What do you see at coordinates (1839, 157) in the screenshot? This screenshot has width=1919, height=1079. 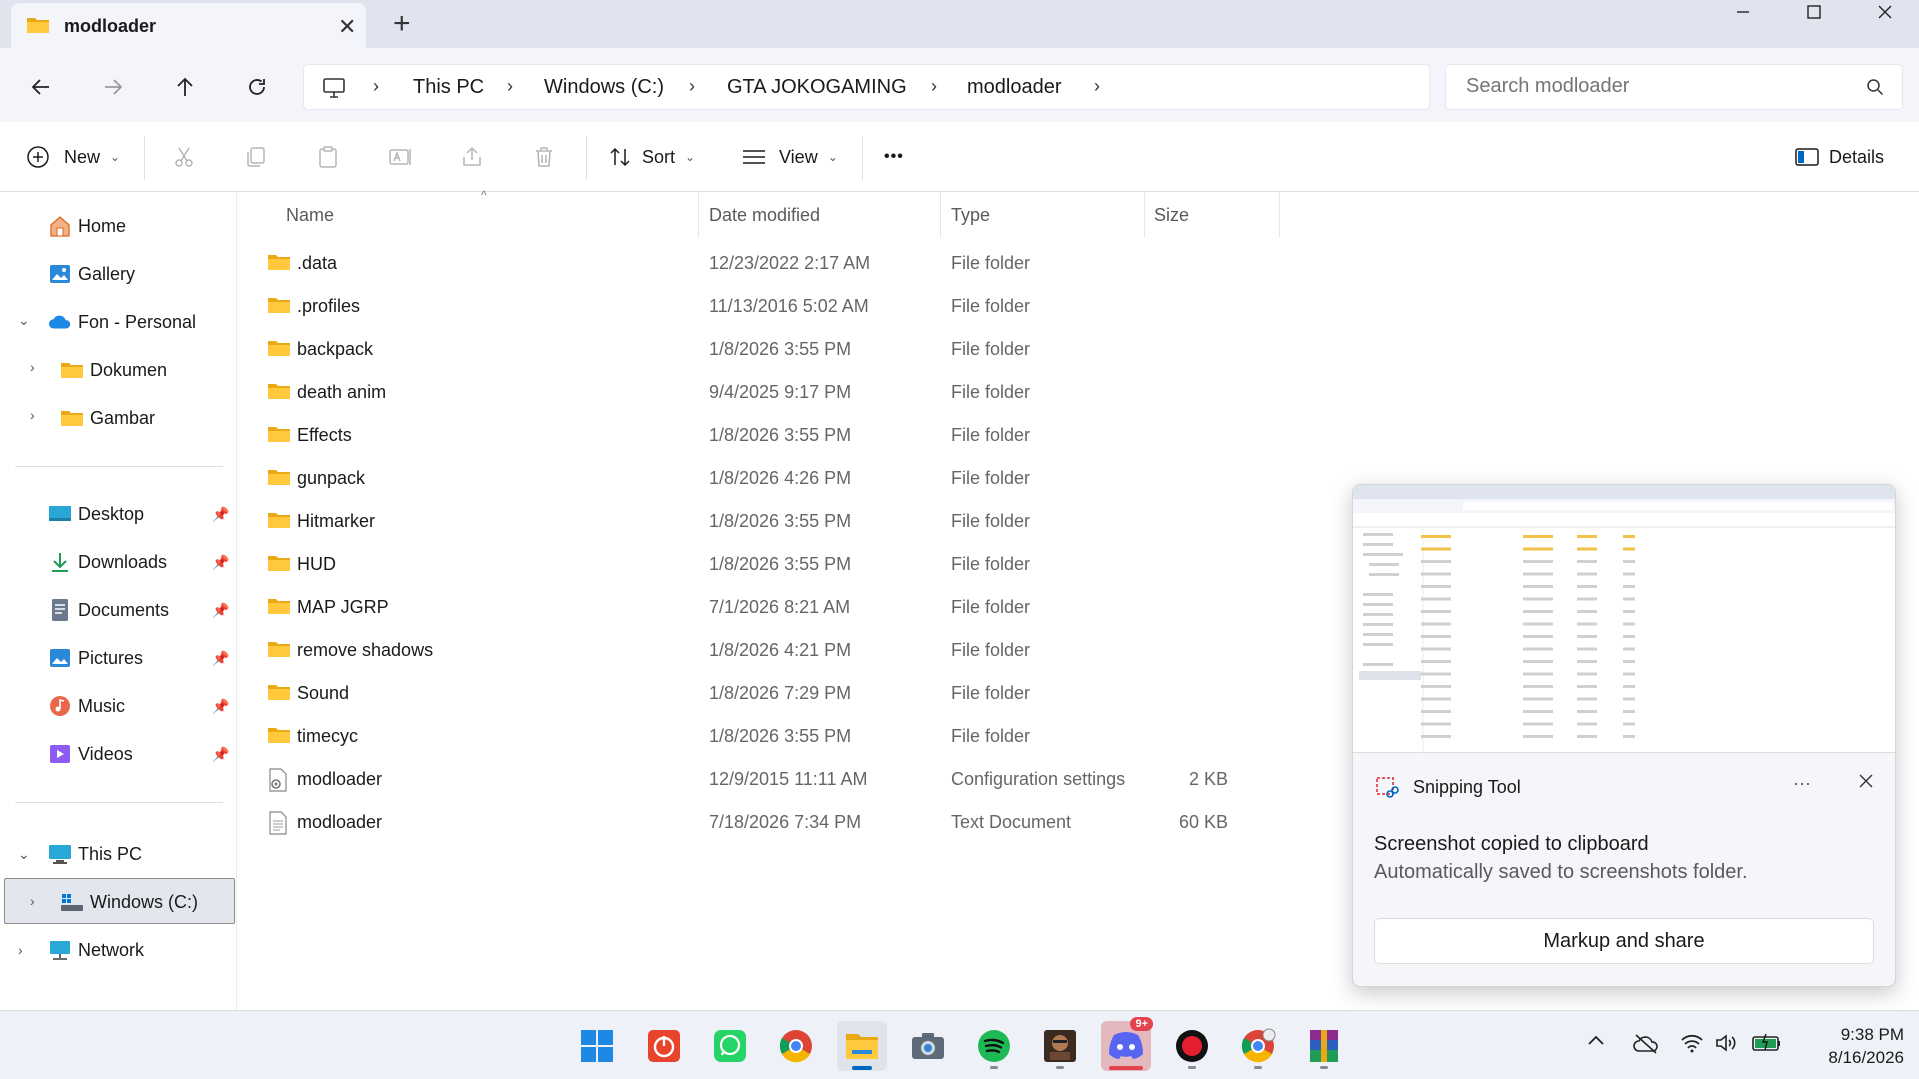 I see `details-button: Details` at bounding box center [1839, 157].